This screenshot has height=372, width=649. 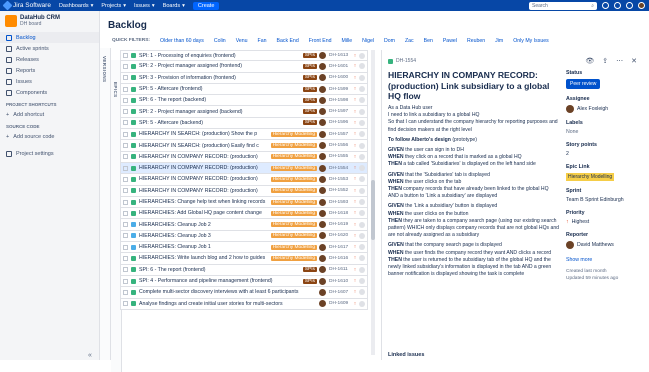 What do you see at coordinates (606, 222) in the screenshot?
I see `priority-field: ↑ Highest` at bounding box center [606, 222].